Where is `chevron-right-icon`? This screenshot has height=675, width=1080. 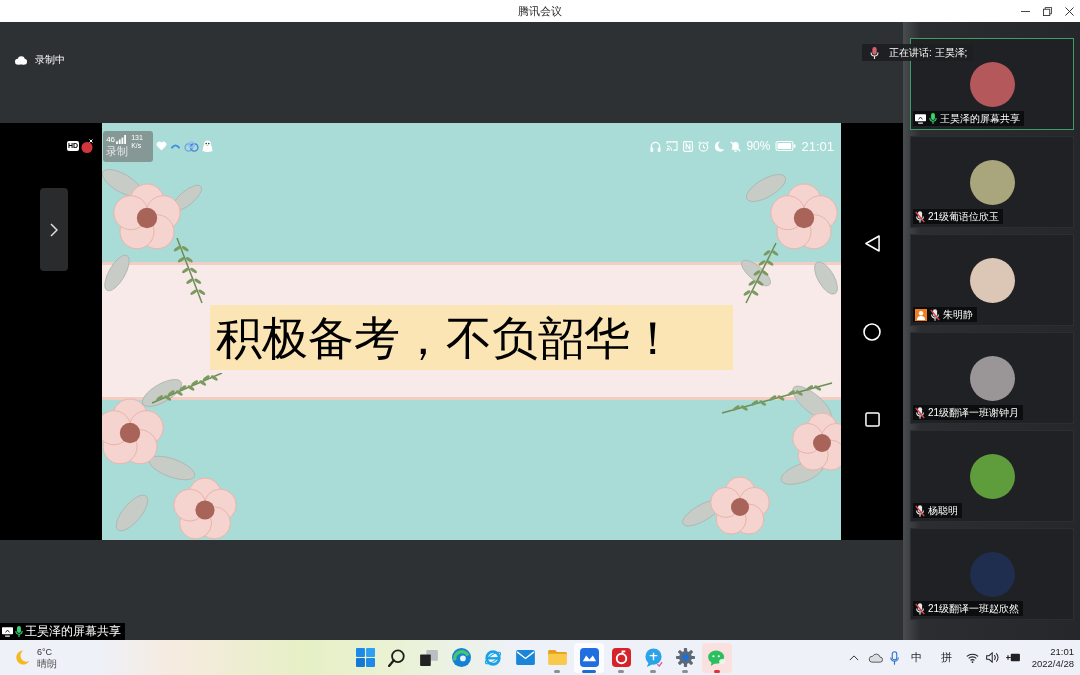
chevron-right-icon is located at coordinates (54, 229).